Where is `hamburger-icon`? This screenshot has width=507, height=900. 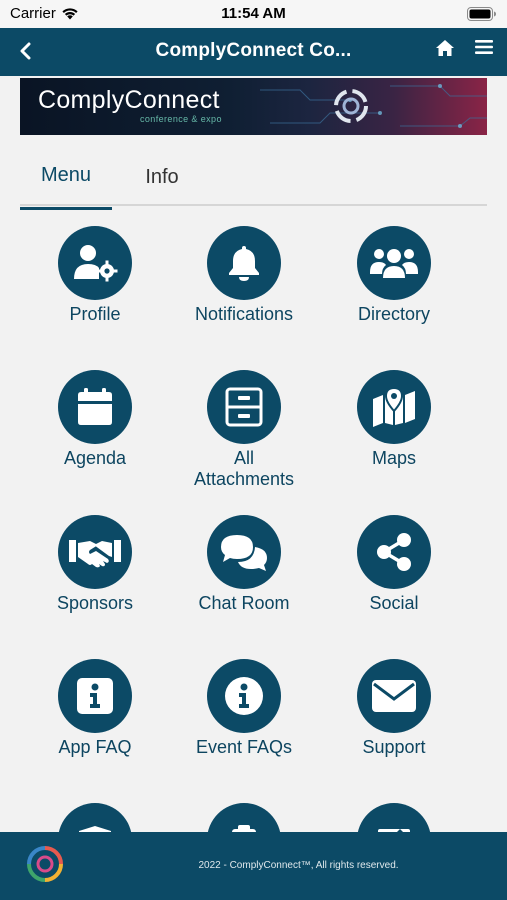
hamburger-icon is located at coordinates (484, 47).